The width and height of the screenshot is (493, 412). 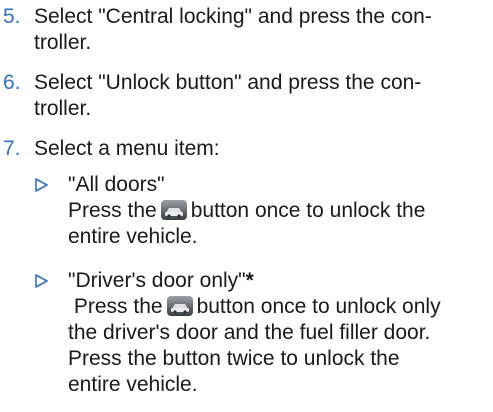 I want to click on menu-option-line: Press the button once to unlock the, so click(x=278, y=211).